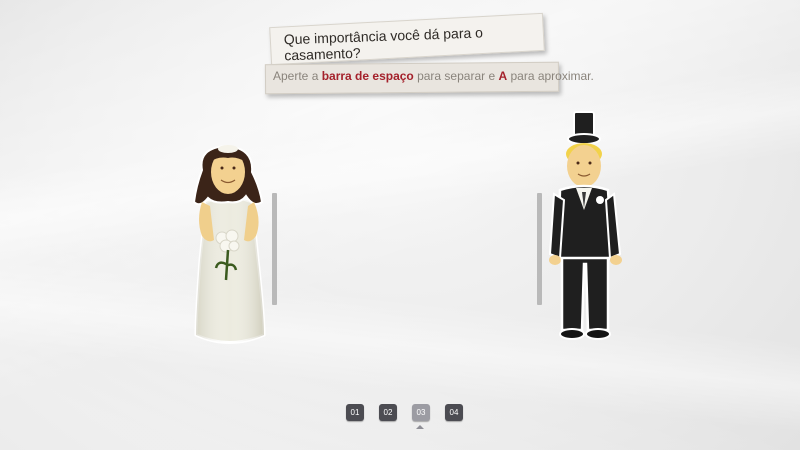 The height and width of the screenshot is (450, 800). Describe the element at coordinates (229, 245) in the screenshot. I see `bride-figurine` at that location.